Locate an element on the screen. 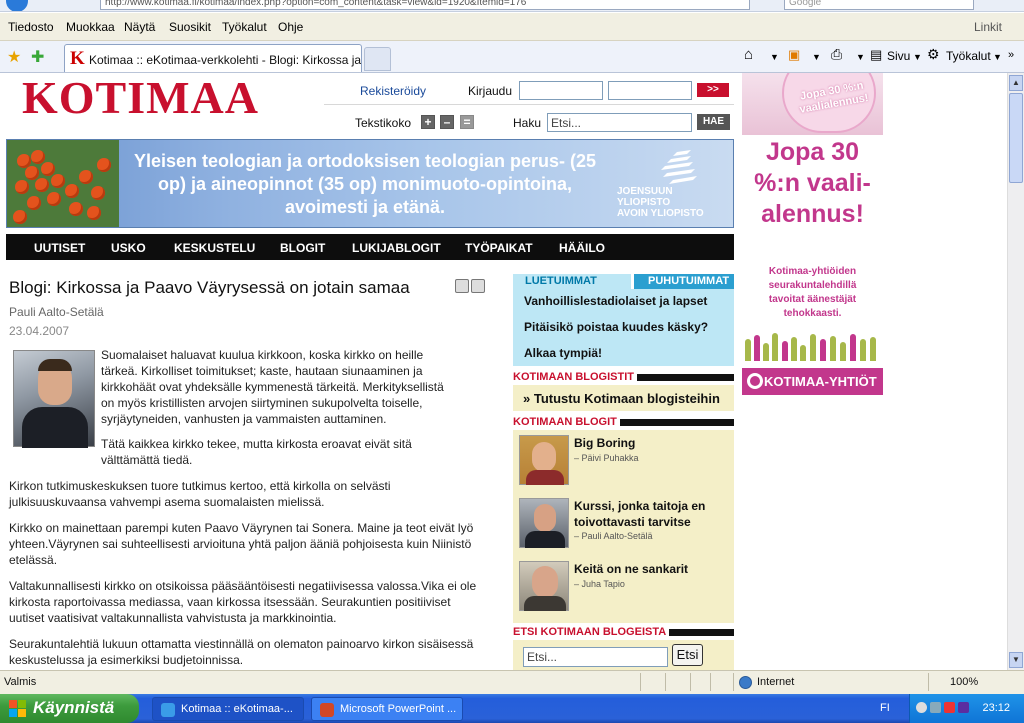  list-item: Alkaa tympiä! is located at coordinates (563, 353).